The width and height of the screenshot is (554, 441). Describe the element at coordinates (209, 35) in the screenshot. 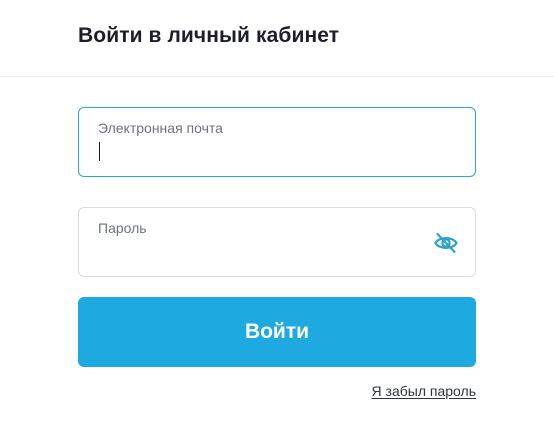

I see `page-title: Войти в личный кабинет` at that location.